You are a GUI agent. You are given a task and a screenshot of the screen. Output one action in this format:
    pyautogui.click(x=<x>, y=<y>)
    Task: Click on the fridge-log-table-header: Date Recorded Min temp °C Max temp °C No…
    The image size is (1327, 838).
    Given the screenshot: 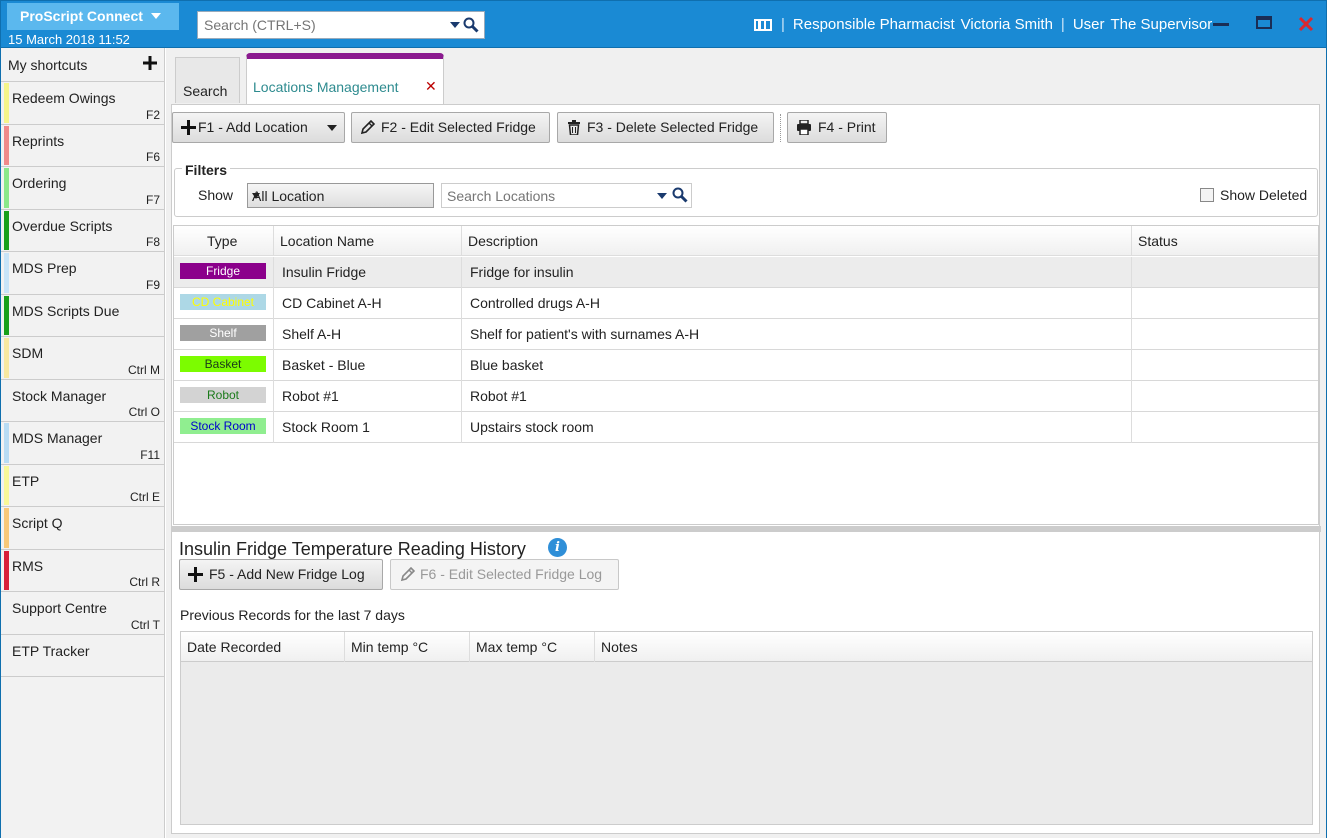 What is the action you would take?
    pyautogui.click(x=746, y=647)
    